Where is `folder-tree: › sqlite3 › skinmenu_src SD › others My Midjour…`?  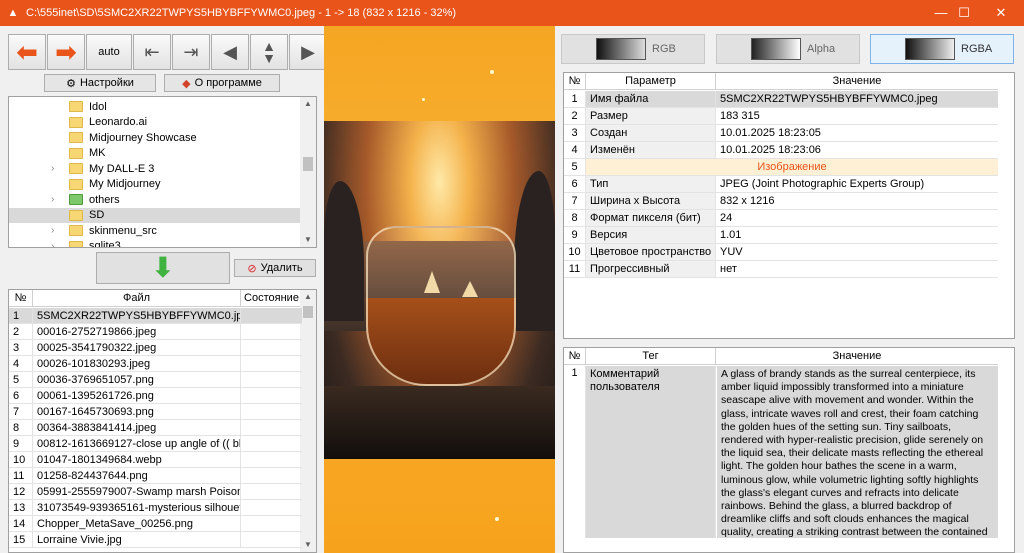 folder-tree: › sqlite3 › skinmenu_src SD › others My Midjour… is located at coordinates (162, 172).